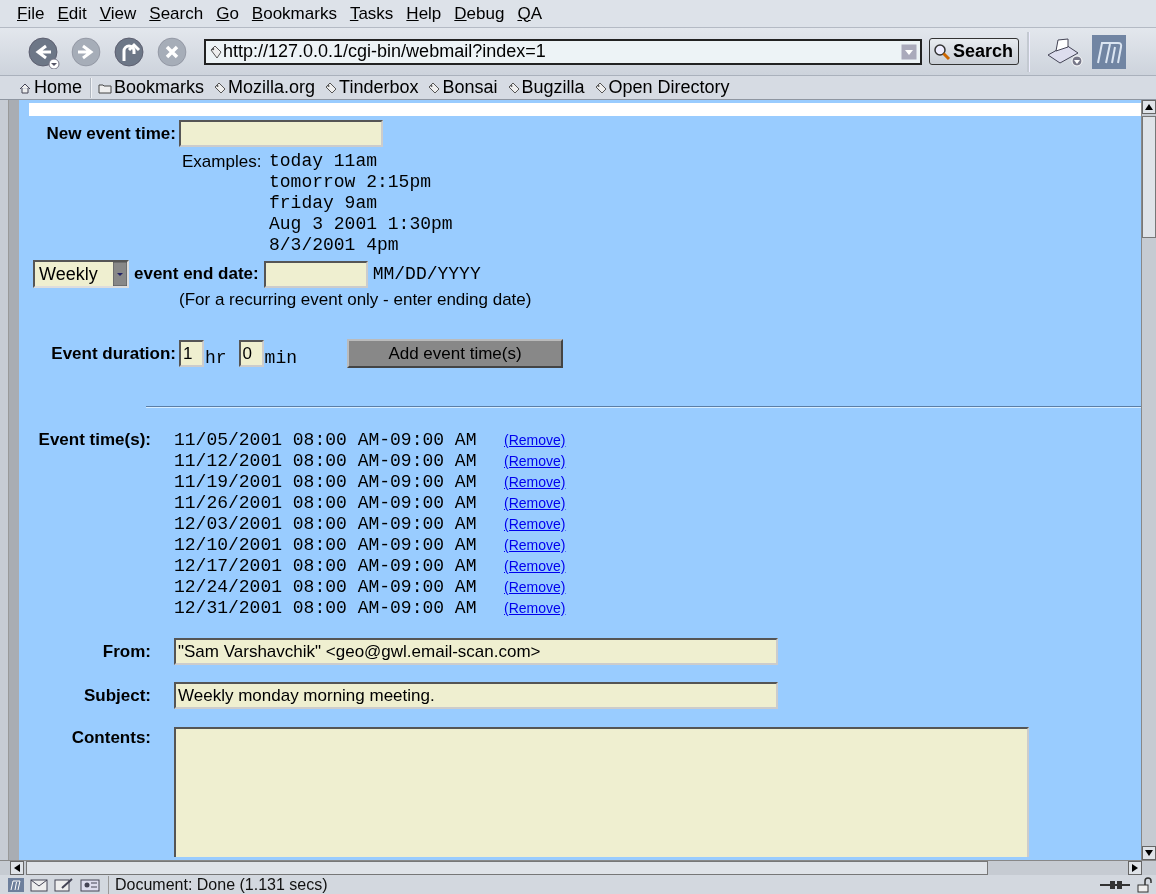 The width and height of the screenshot is (1156, 894). What do you see at coordinates (117, 695) in the screenshot?
I see `field-label: Subject:` at bounding box center [117, 695].